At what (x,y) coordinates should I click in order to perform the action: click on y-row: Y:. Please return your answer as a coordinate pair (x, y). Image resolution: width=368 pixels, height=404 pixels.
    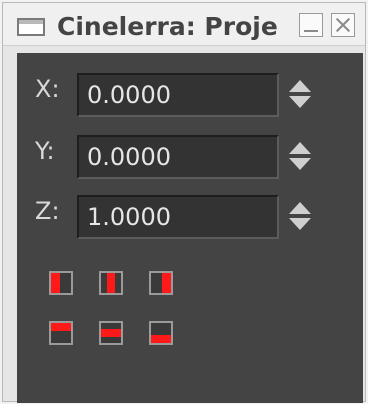
    Looking at the image, I should click on (190, 158).